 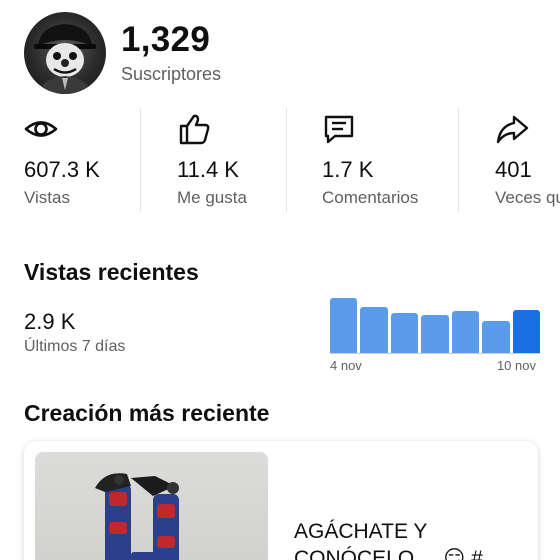 I want to click on stat-label: Veces qu, so click(x=527, y=197).